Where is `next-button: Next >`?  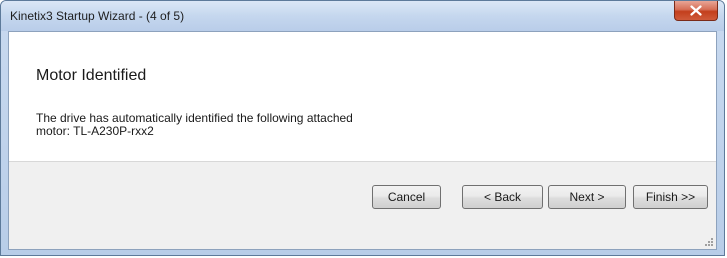 next-button: Next > is located at coordinates (587, 197).